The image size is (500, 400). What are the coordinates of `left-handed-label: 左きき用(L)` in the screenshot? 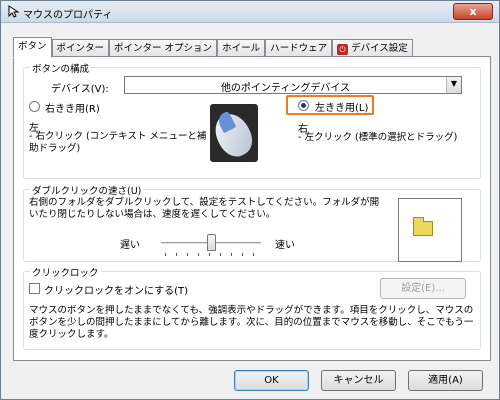 It's located at (341, 106).